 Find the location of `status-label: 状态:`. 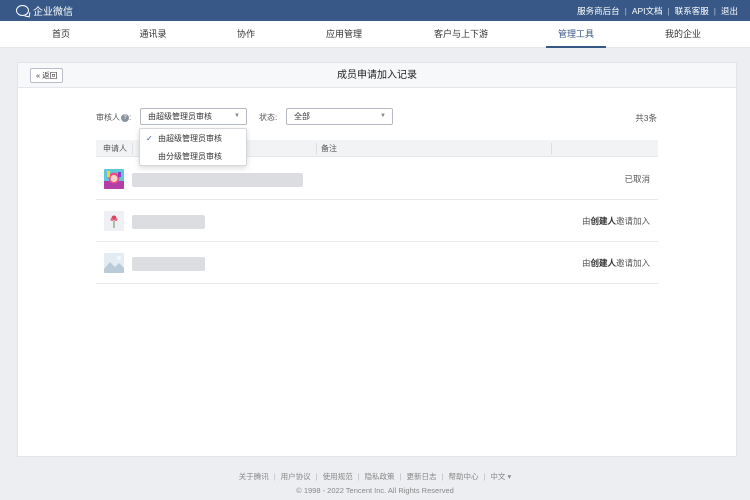

status-label: 状态: is located at coordinates (268, 117).